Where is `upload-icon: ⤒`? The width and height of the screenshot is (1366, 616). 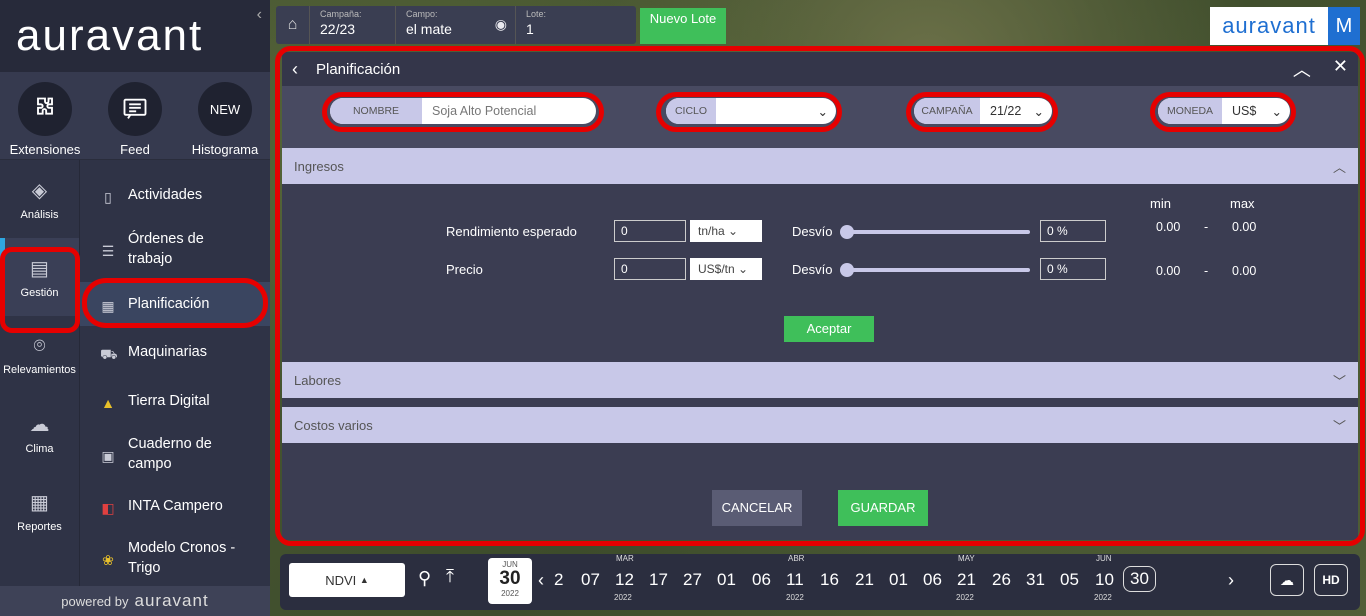 upload-icon: ⤒ is located at coordinates (450, 576).